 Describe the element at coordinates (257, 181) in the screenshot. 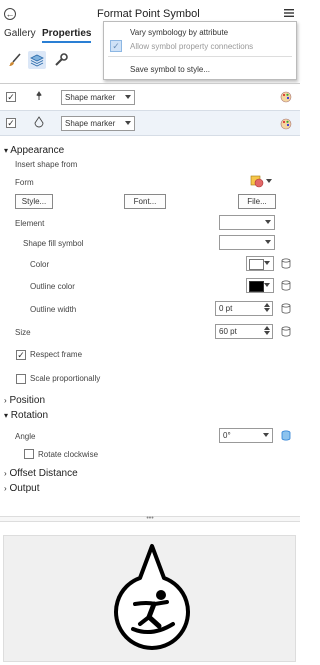

I see `shape-picker-icon` at that location.